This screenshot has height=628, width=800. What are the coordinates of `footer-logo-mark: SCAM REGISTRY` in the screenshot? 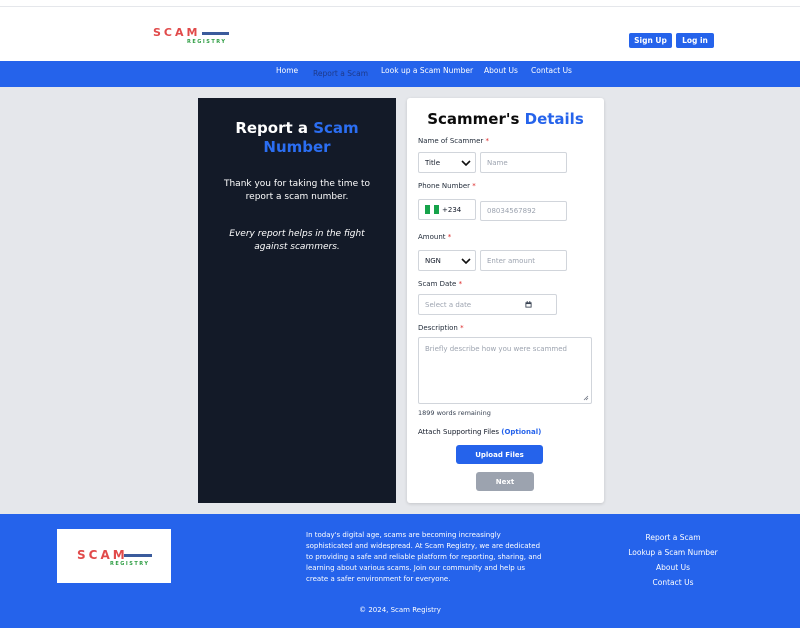 It's located at (117, 558).